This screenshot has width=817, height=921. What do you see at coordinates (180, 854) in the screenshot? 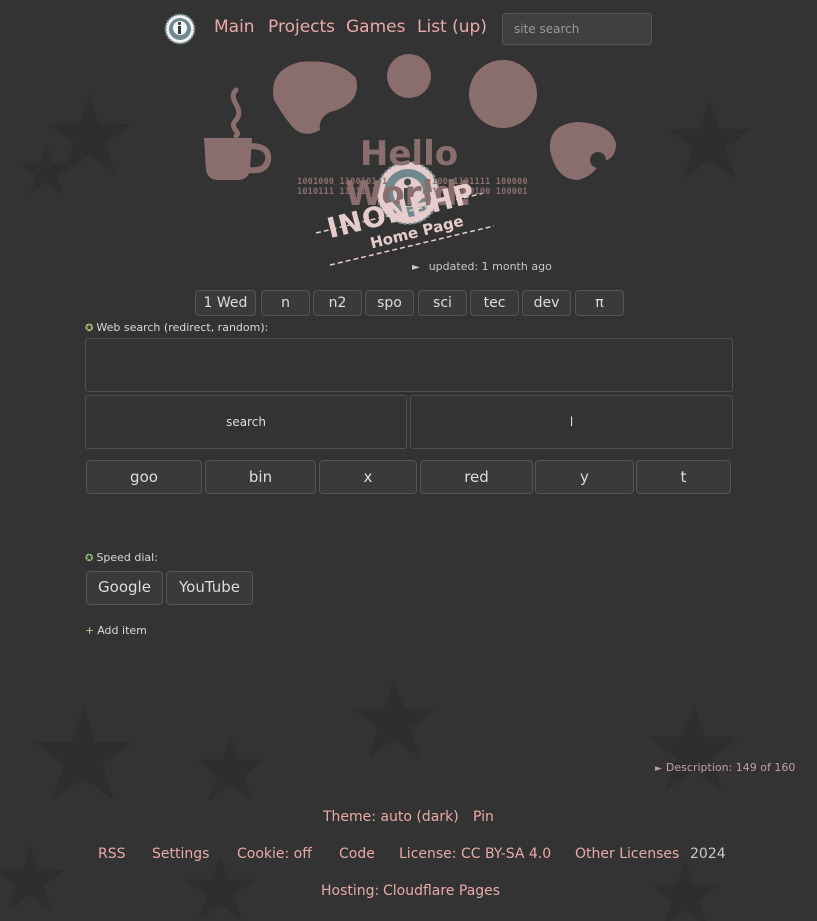
I see `settings-link: Settings` at bounding box center [180, 854].